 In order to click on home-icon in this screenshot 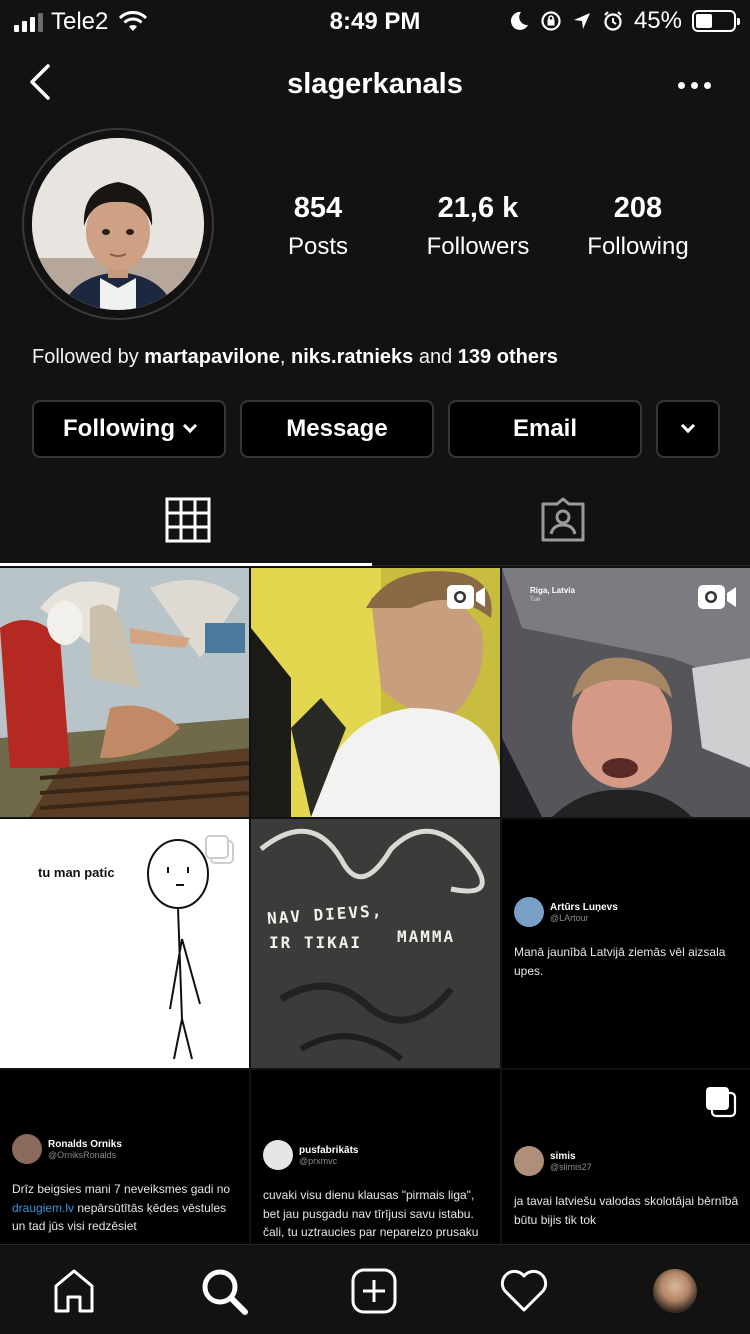, I will do `click(74, 1291)`.